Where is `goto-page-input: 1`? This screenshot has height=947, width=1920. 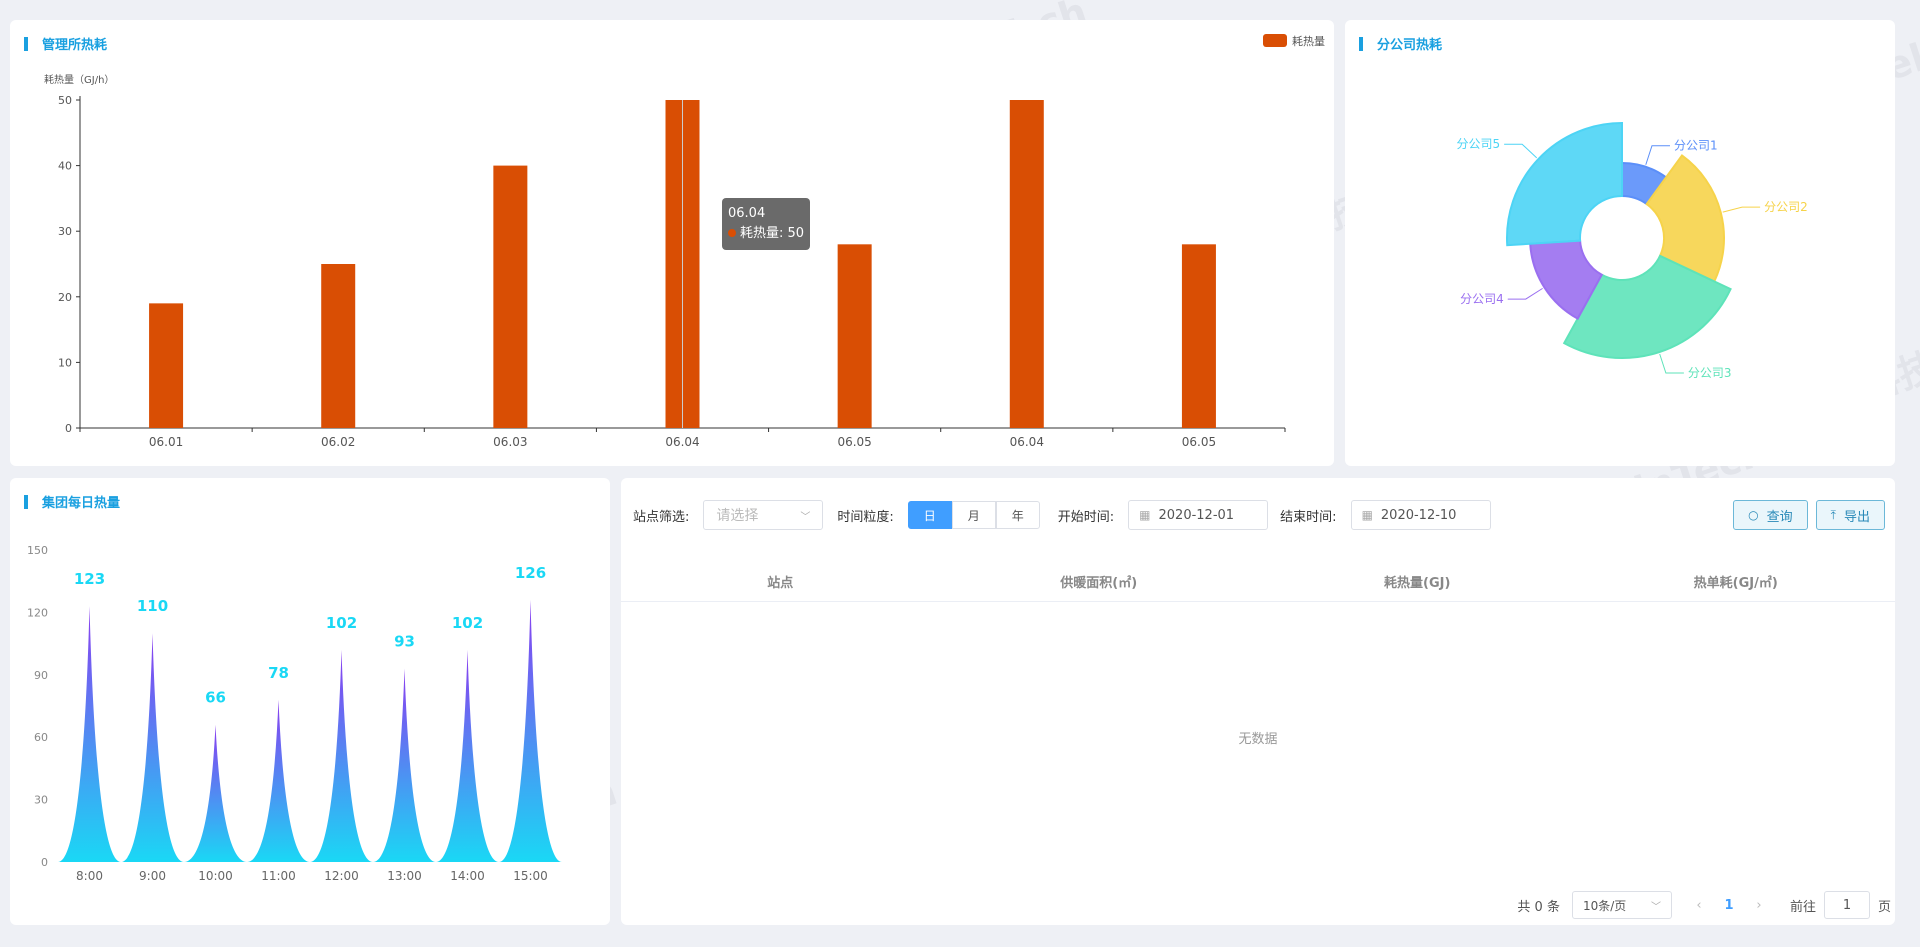 goto-page-input: 1 is located at coordinates (1846, 905).